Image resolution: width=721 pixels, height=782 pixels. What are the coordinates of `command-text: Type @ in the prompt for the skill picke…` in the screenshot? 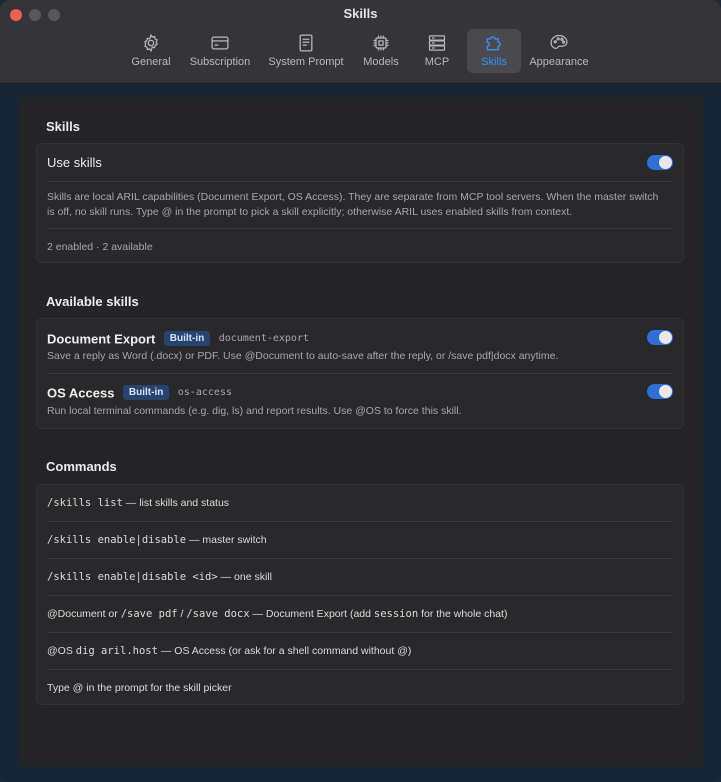 It's located at (139, 688).